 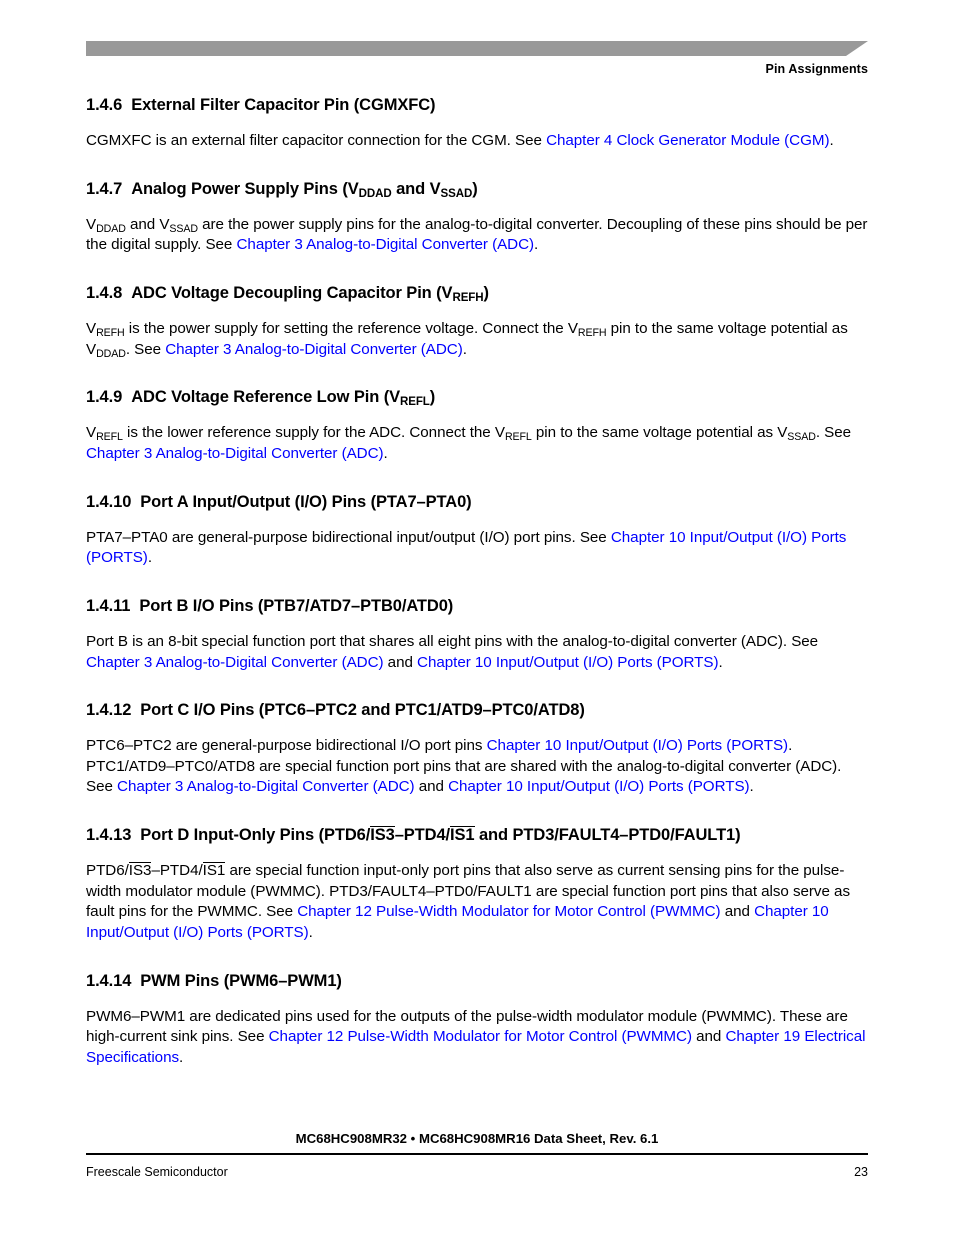 I want to click on title-text-run: and V, so click(x=416, y=188).